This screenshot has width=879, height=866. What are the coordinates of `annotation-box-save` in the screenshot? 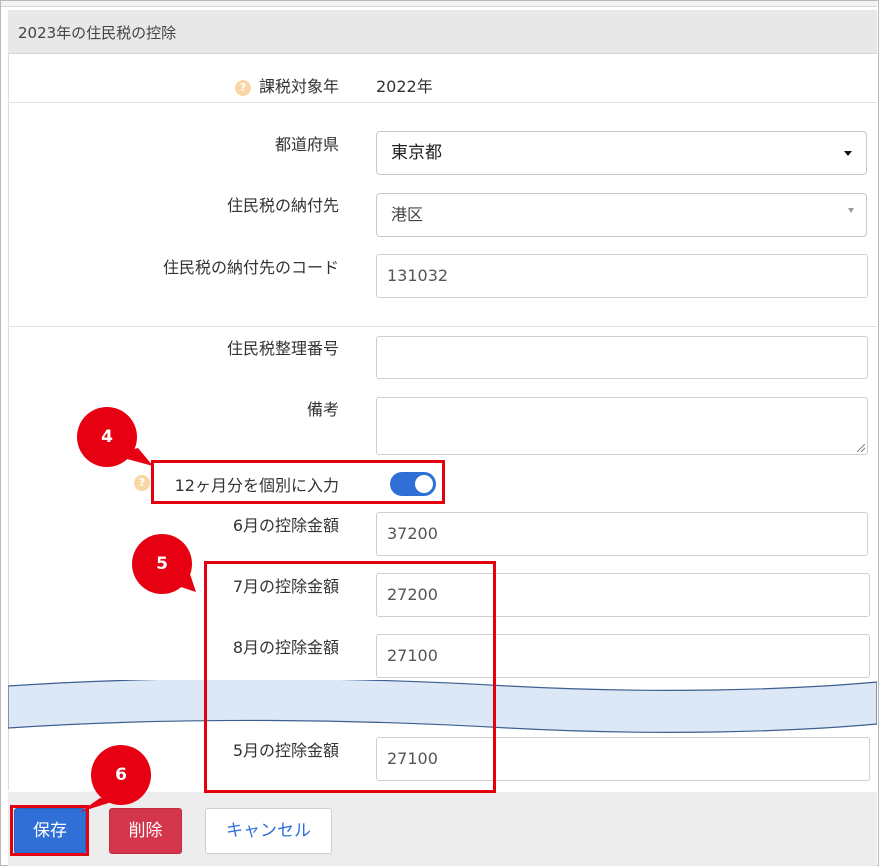 It's located at (49, 830).